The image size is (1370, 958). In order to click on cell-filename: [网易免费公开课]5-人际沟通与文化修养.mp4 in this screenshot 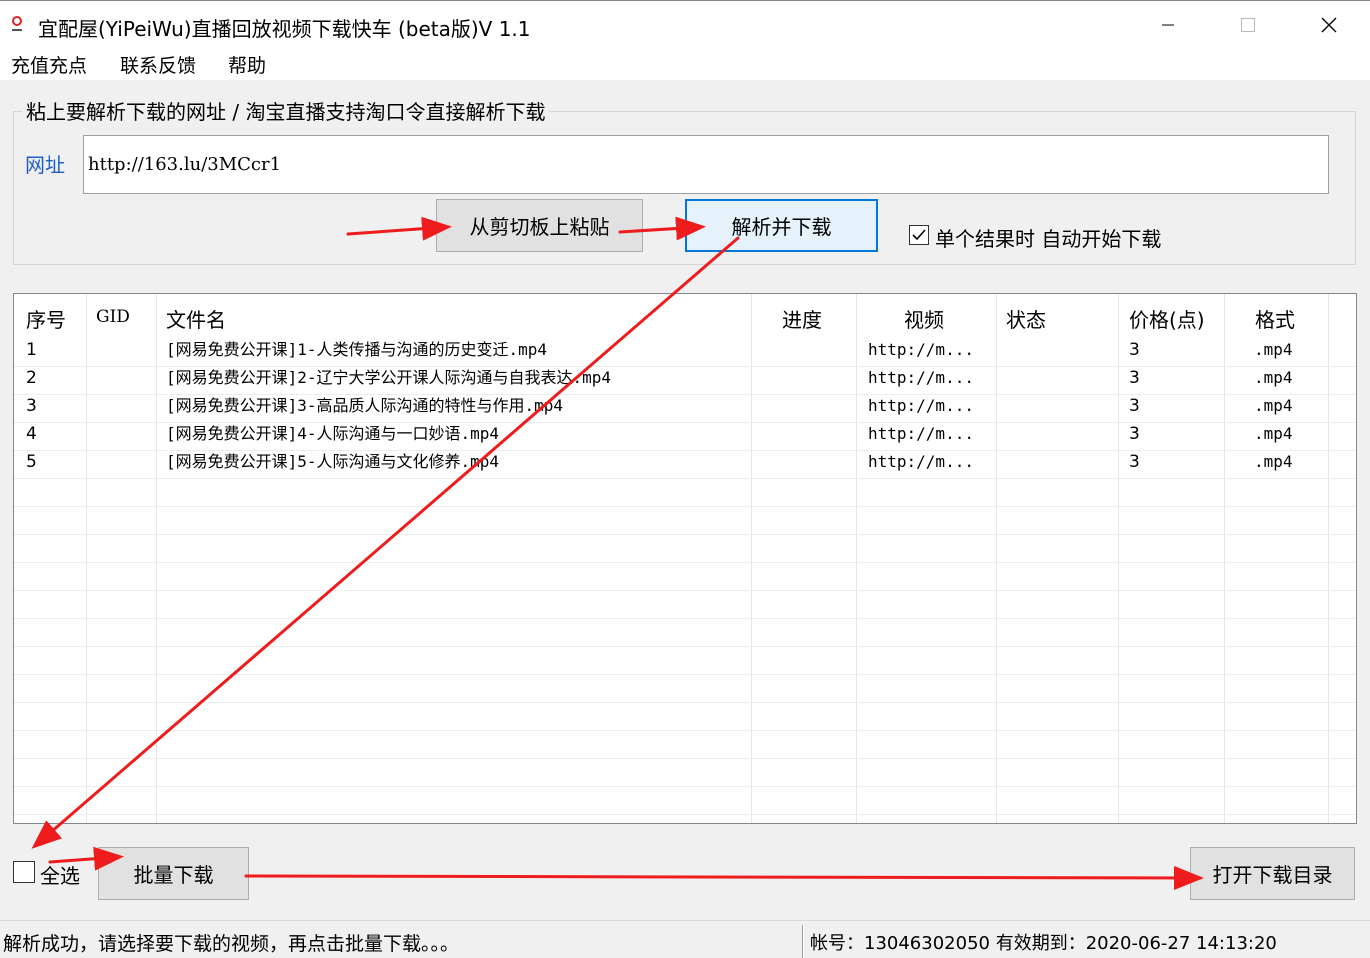, I will do `click(333, 461)`.